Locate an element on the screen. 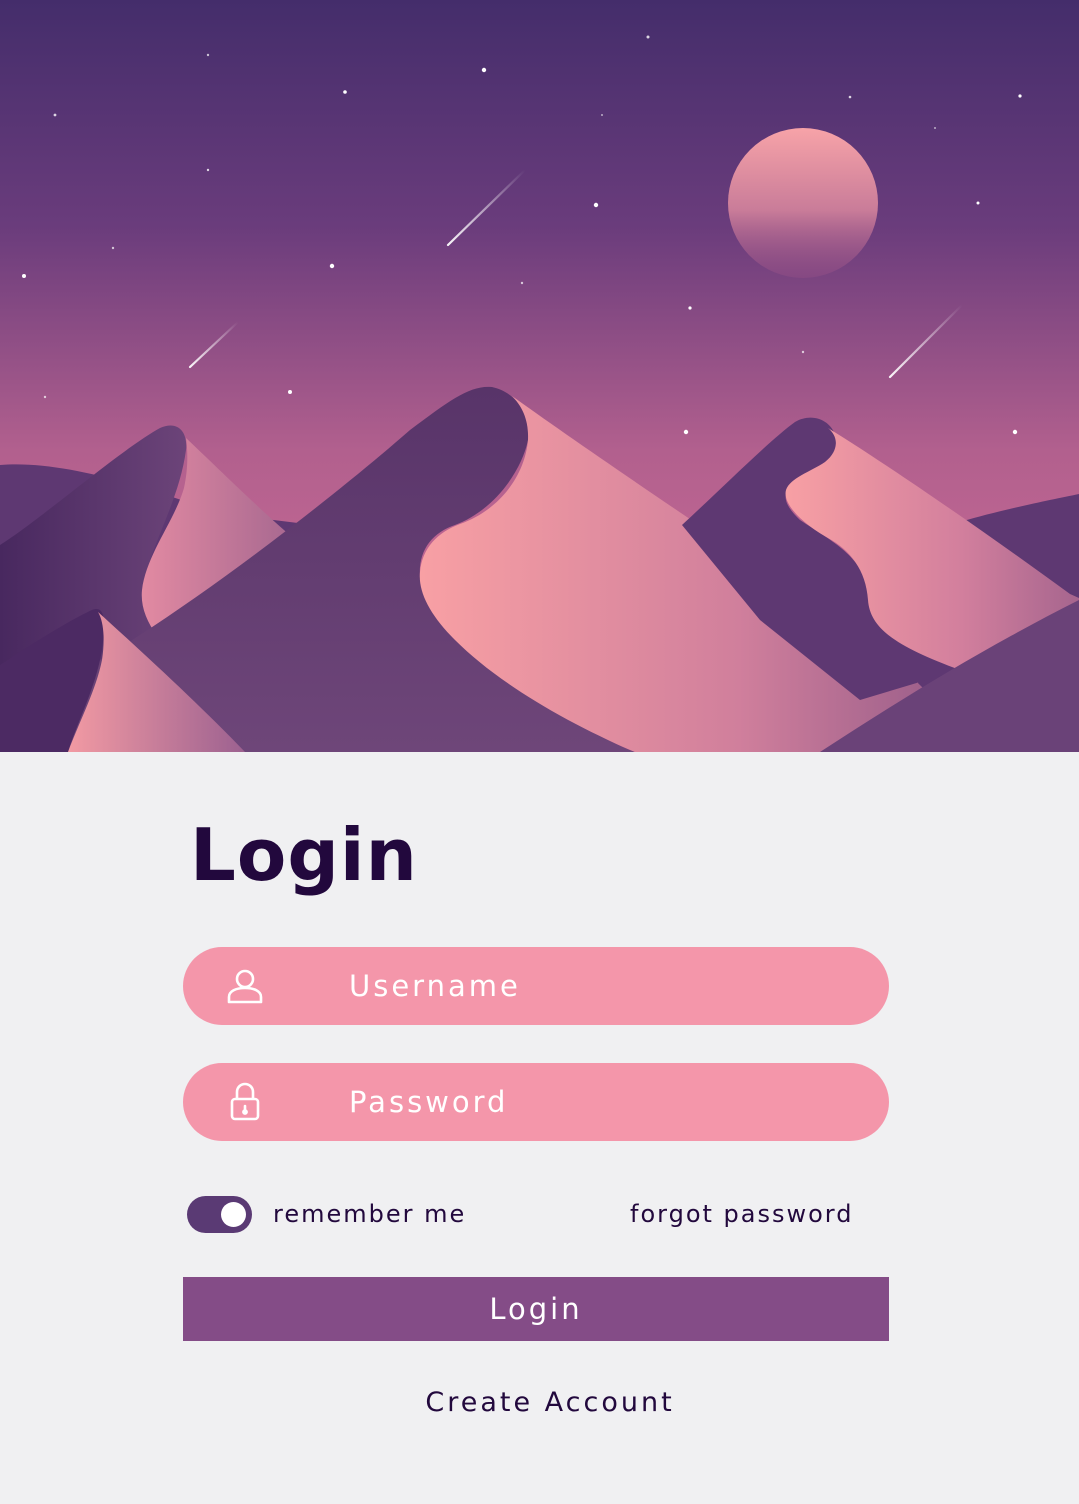  password-placeholder: Password is located at coordinates (429, 1102).